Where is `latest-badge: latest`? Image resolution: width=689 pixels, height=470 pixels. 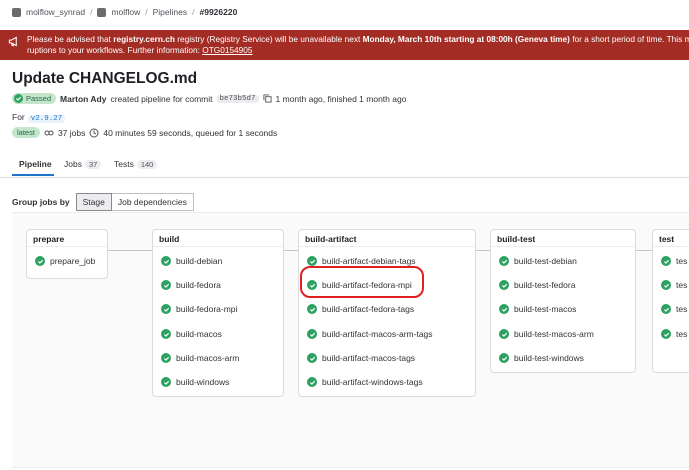 latest-badge: latest is located at coordinates (26, 132).